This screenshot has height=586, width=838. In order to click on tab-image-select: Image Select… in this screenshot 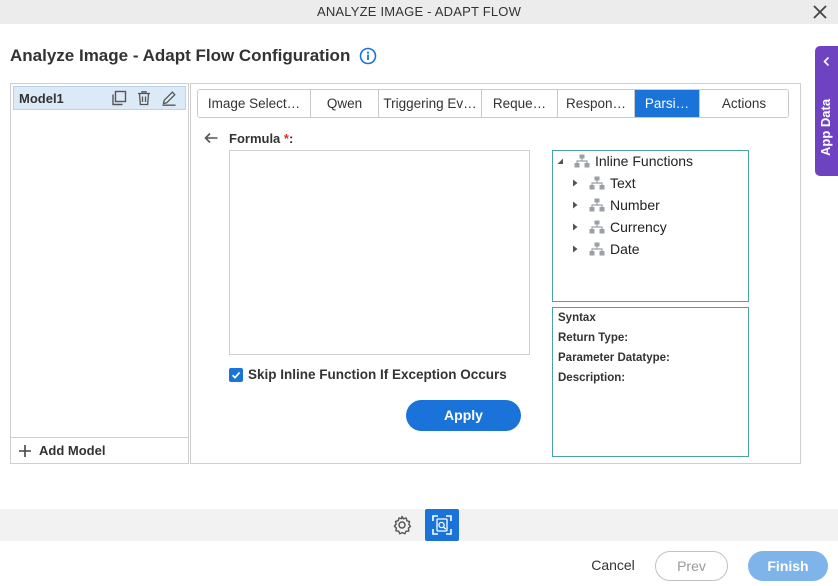, I will do `click(254, 103)`.